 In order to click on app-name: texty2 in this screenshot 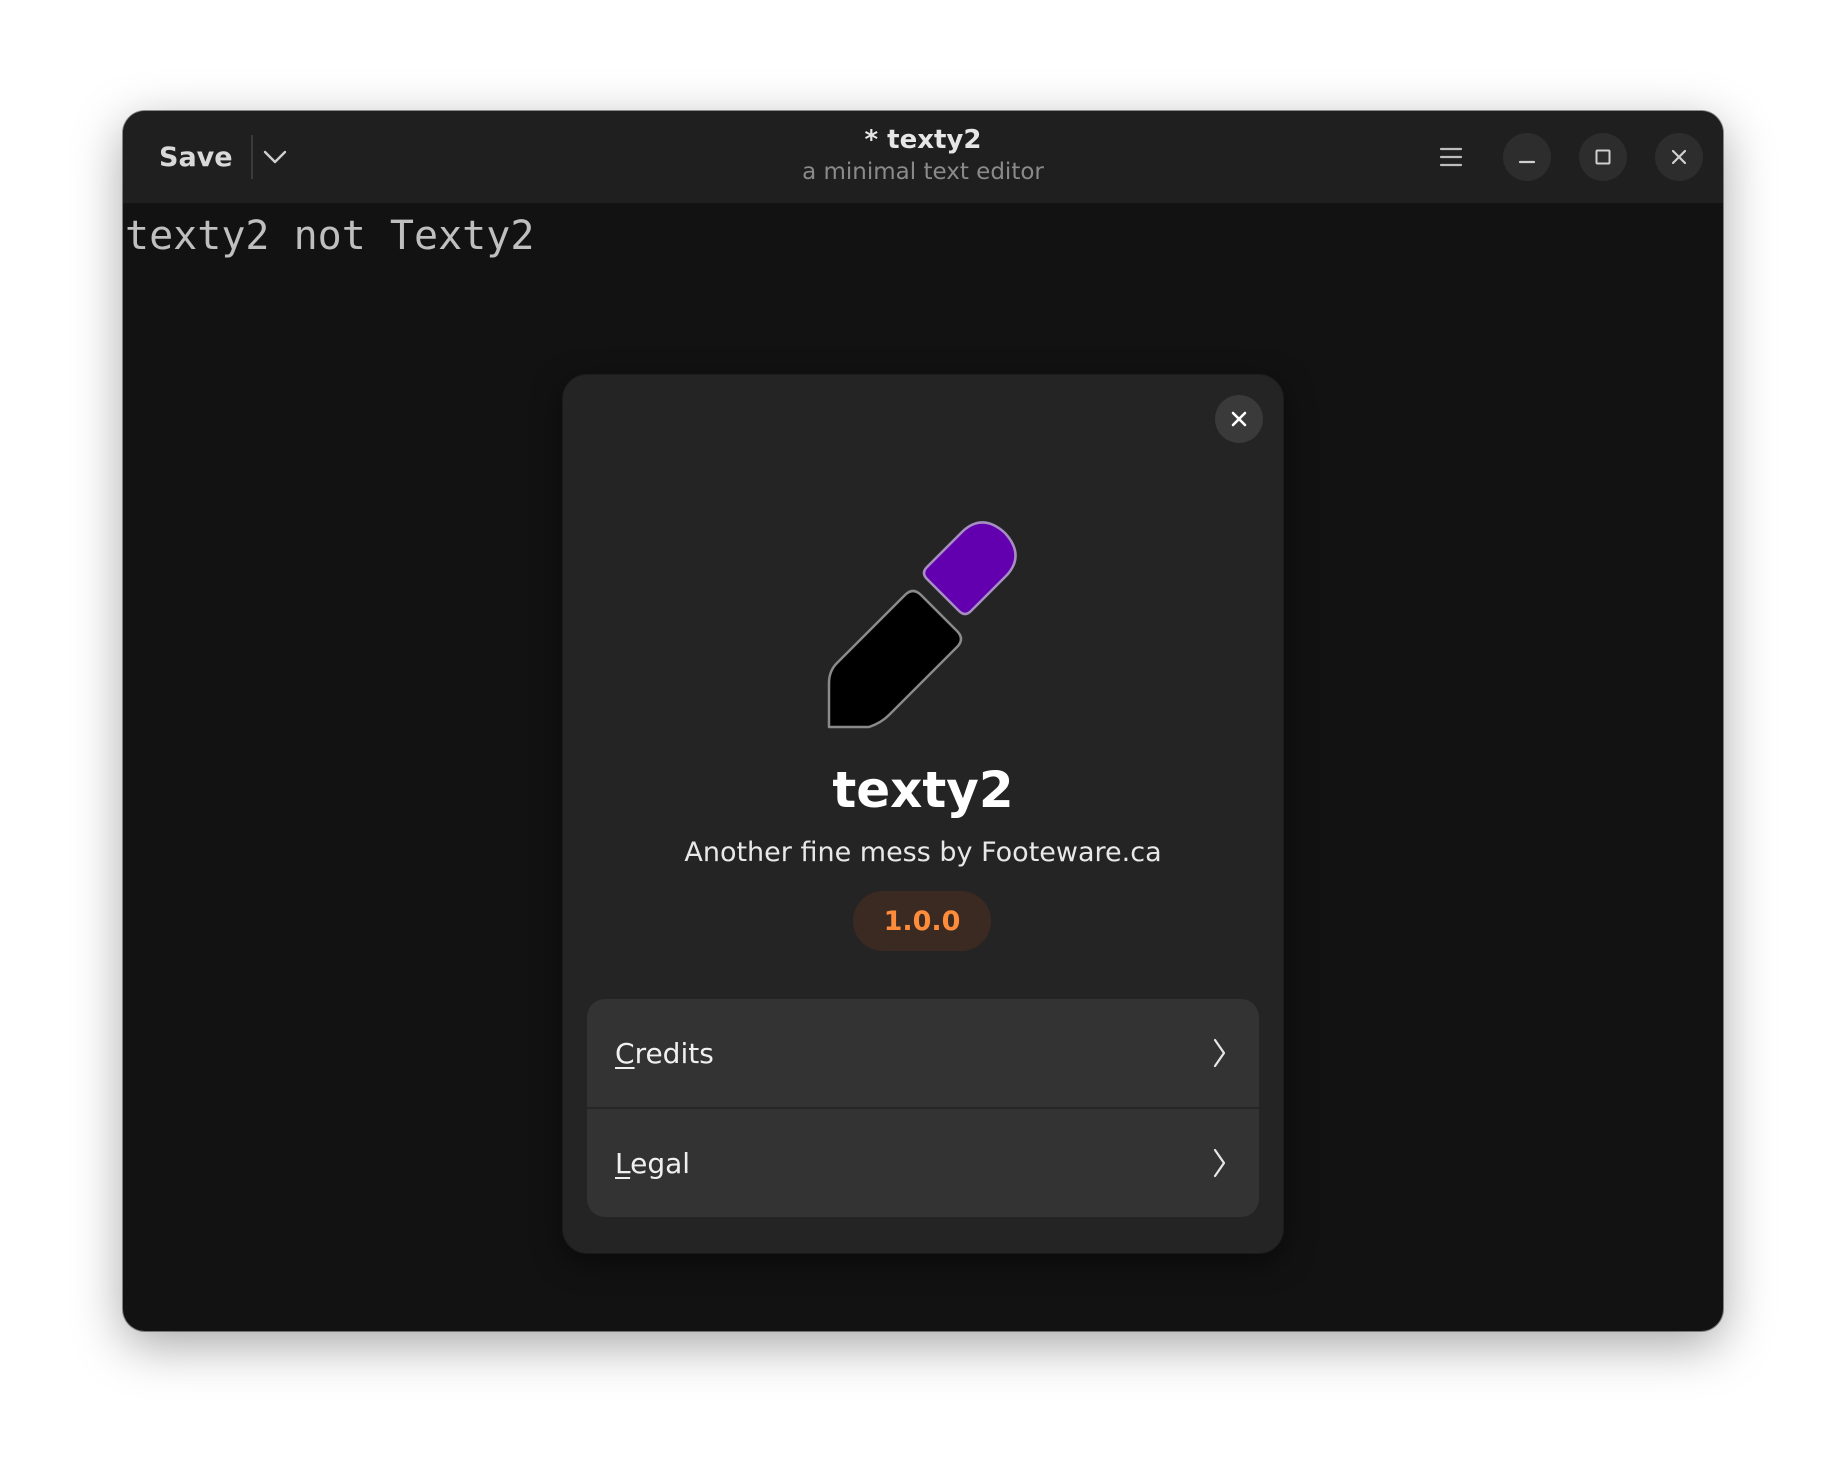, I will do `click(923, 790)`.